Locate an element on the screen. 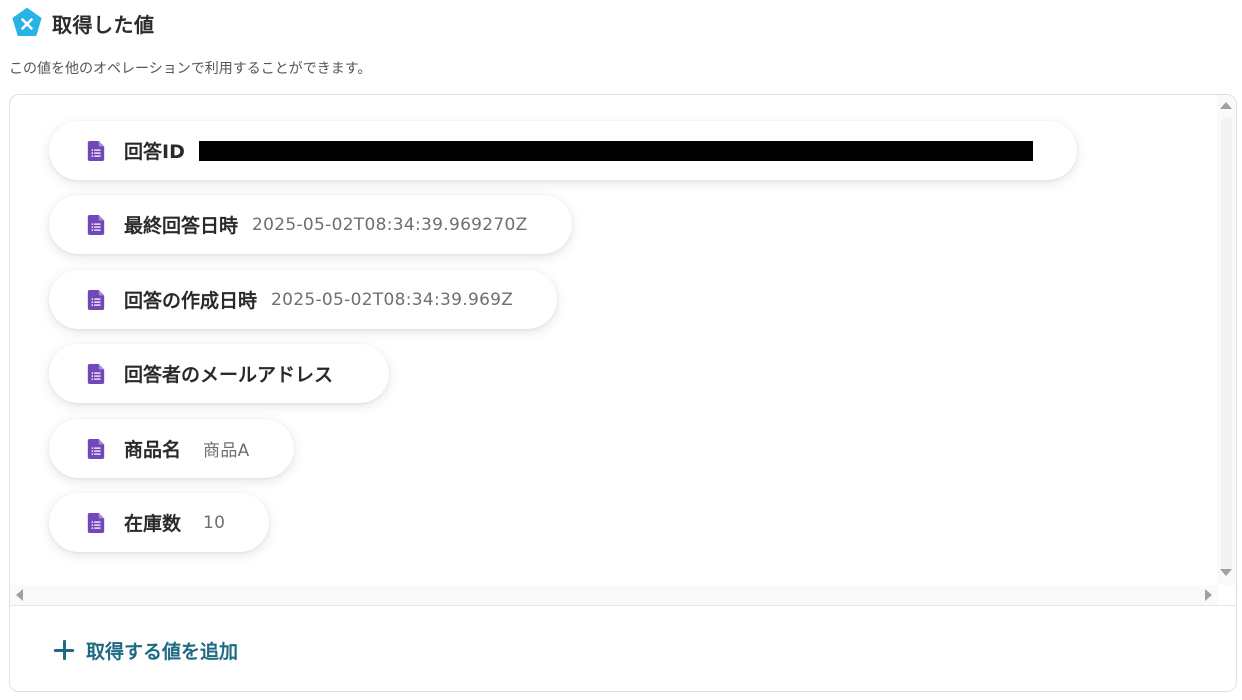 Image resolution: width=1242 pixels, height=700 pixels. value-chip-value: 10 is located at coordinates (214, 522).